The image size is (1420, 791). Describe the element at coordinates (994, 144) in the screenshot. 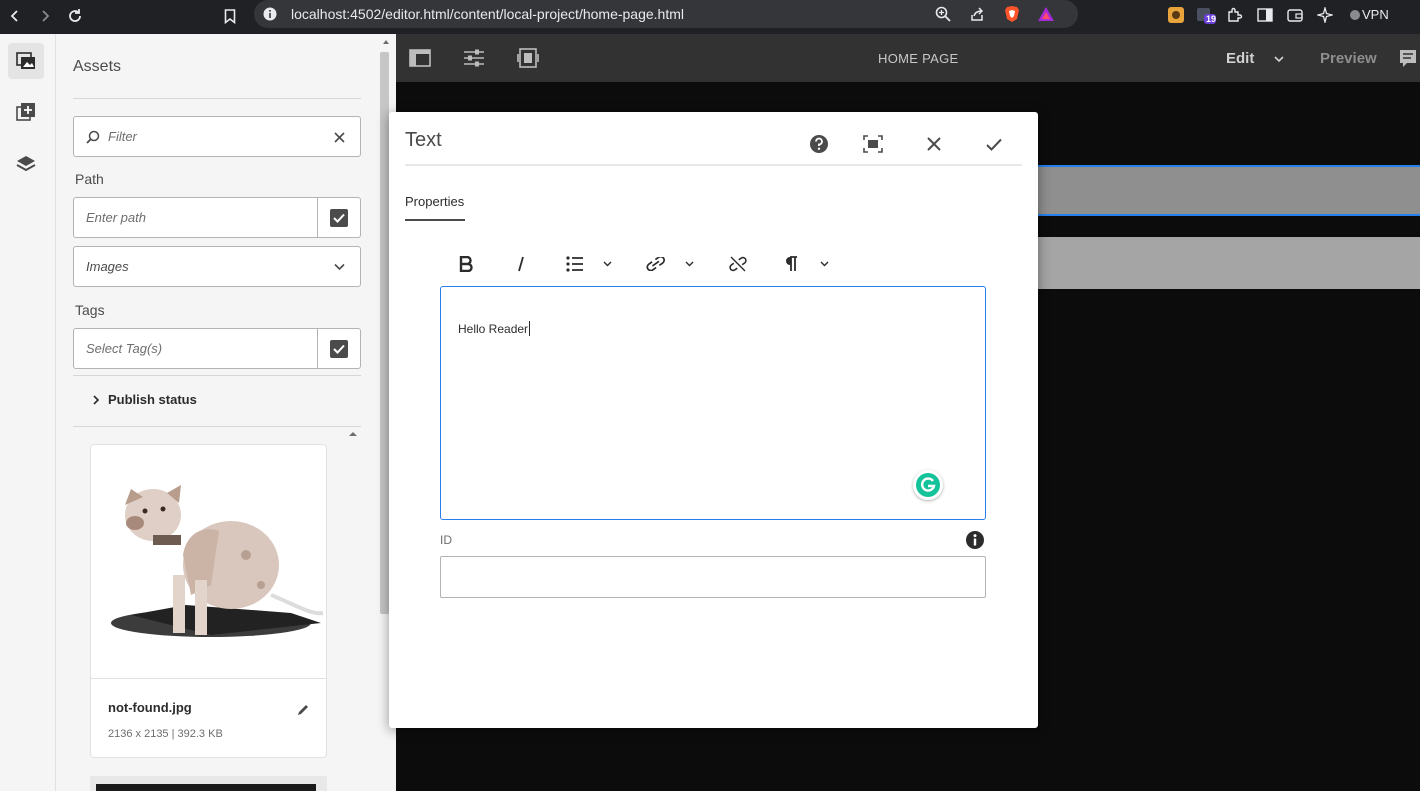

I see `done-icon` at that location.